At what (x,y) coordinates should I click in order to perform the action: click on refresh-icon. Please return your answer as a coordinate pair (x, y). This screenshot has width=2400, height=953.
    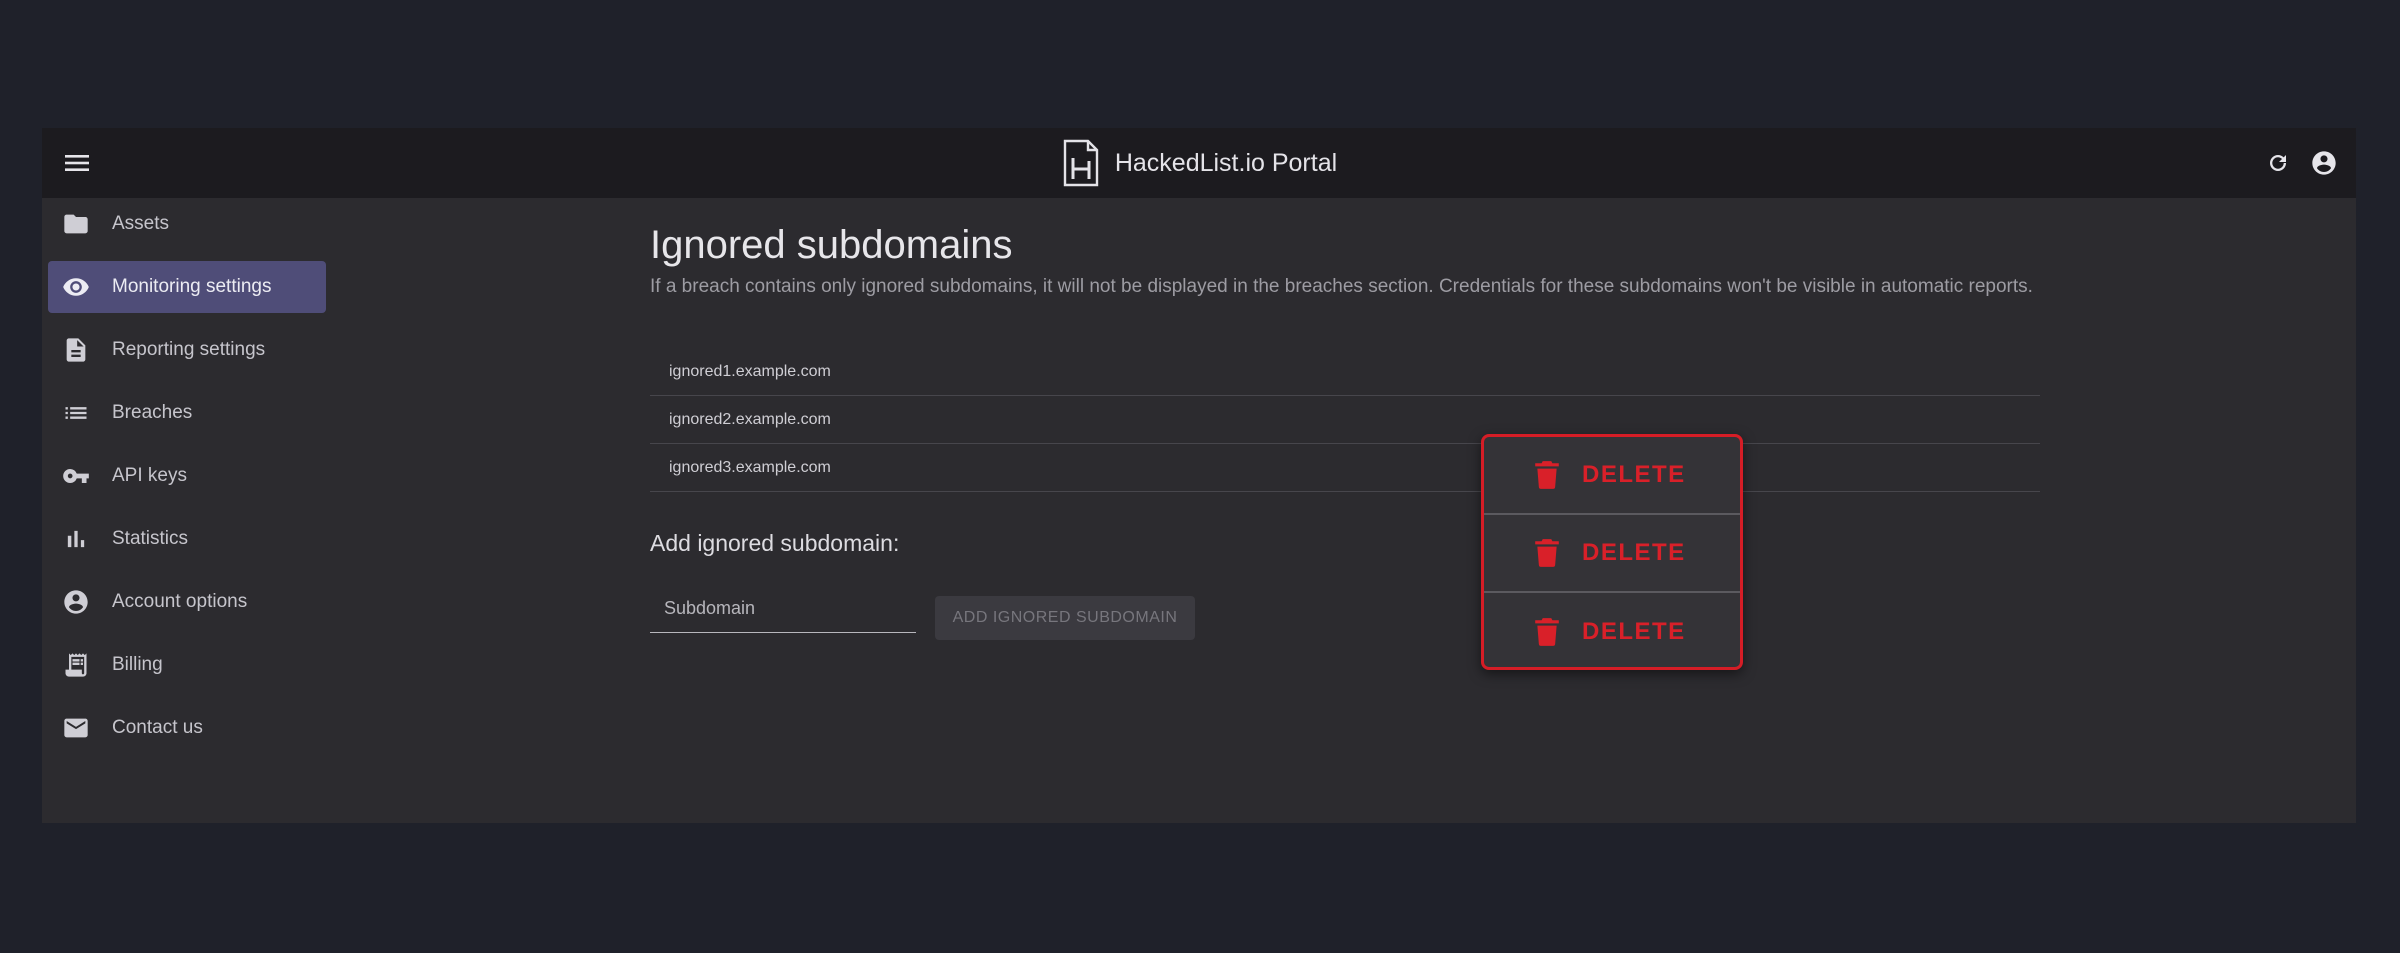
    Looking at the image, I should click on (2278, 163).